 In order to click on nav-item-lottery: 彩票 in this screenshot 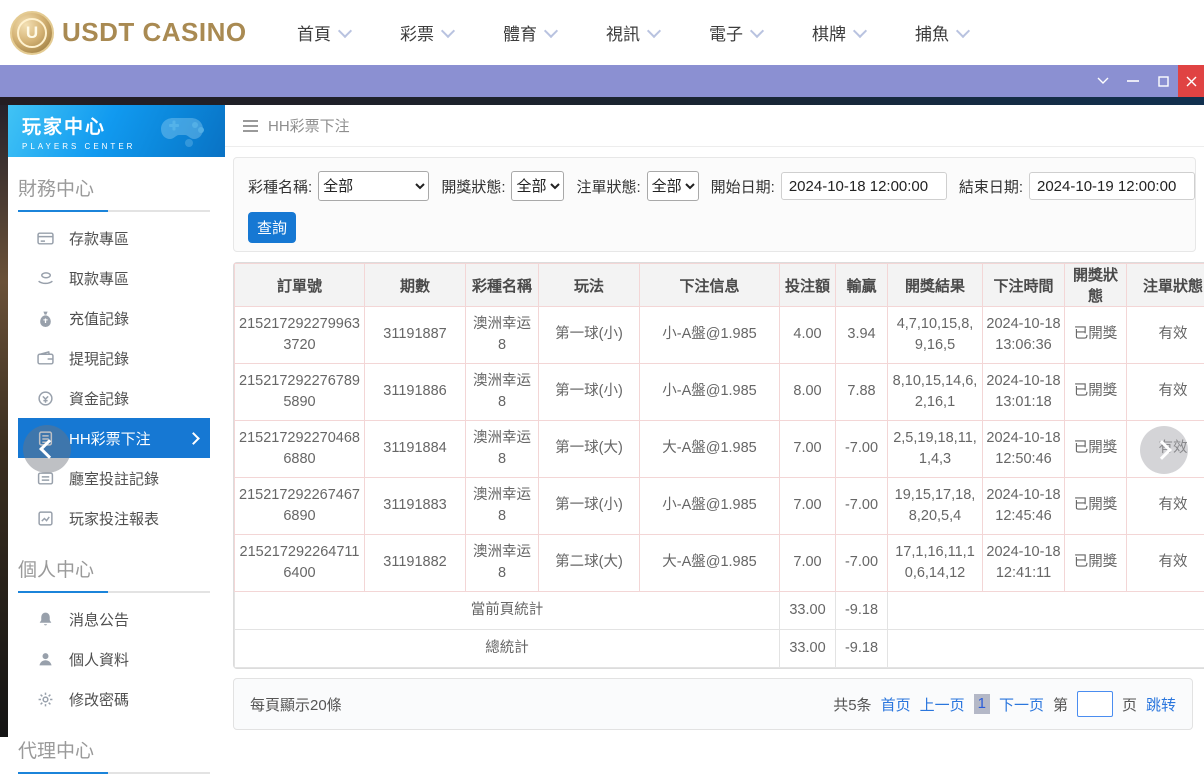, I will do `click(426, 32)`.